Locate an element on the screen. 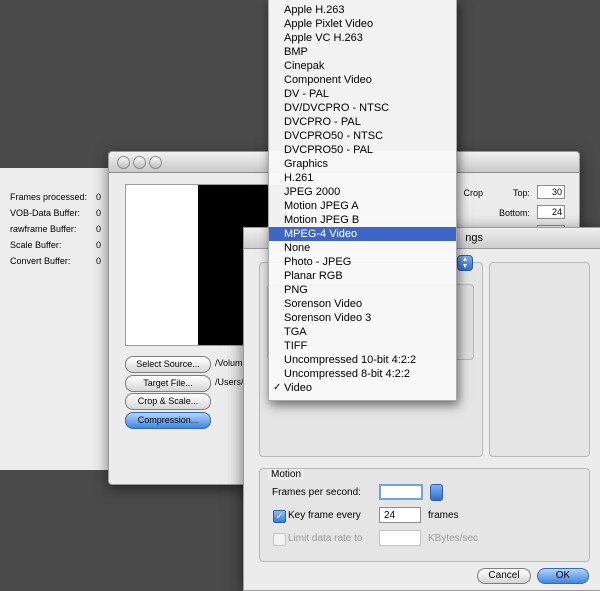 This screenshot has width=600, height=591. stat-label: Scale Buffer: is located at coordinates (36, 245).